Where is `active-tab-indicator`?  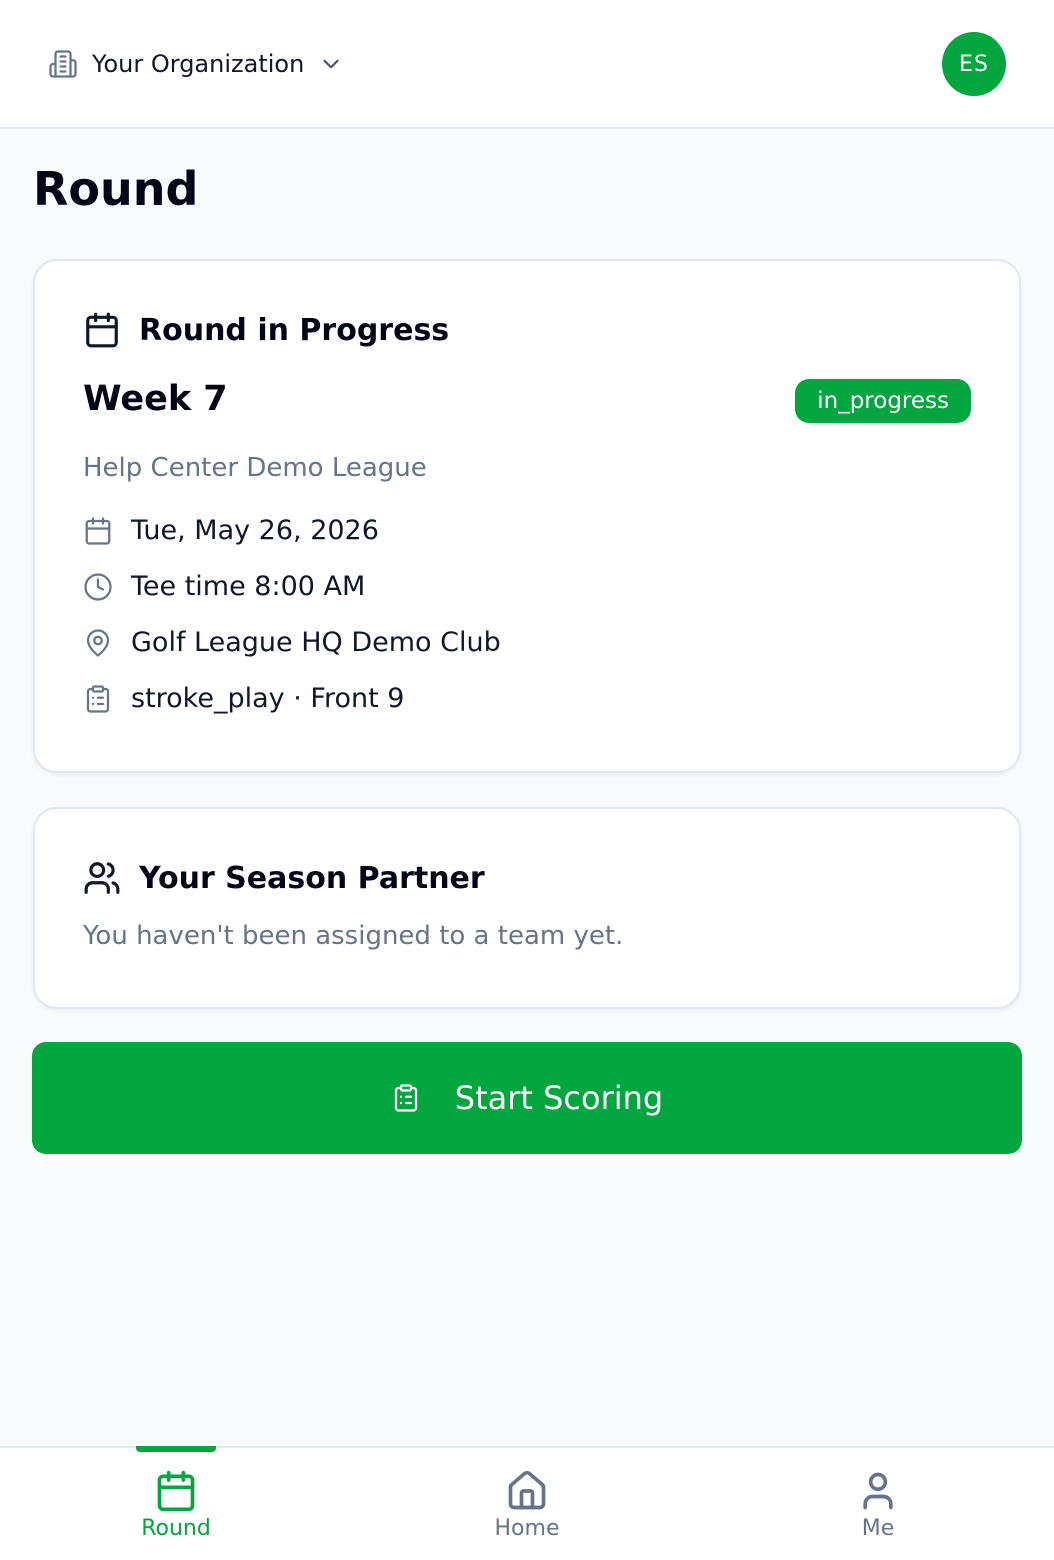 active-tab-indicator is located at coordinates (176, 1449).